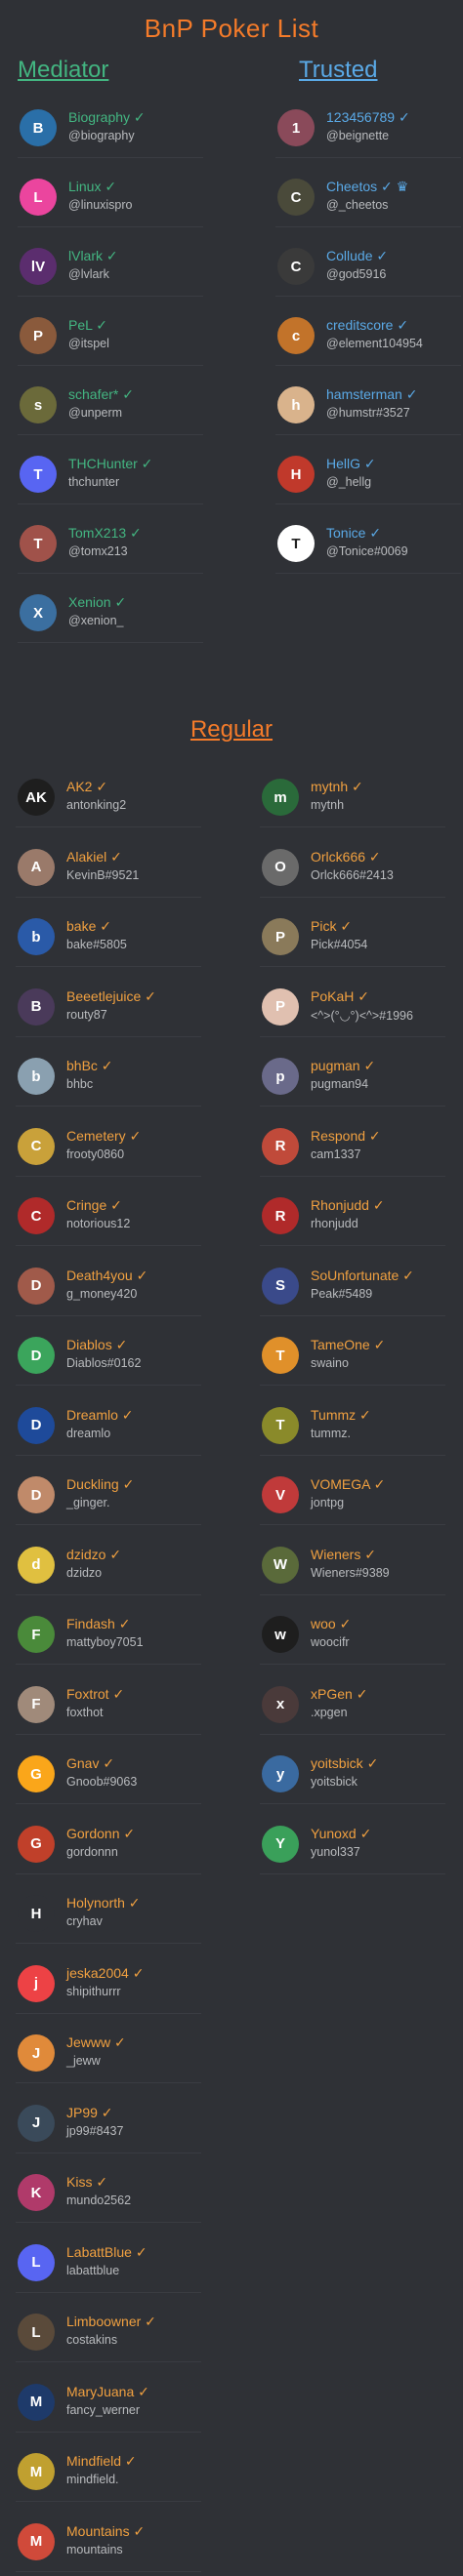 This screenshot has height=2576, width=463. What do you see at coordinates (108, 1497) in the screenshot?
I see `member-entry: D Duckling ✓ _ginger.` at bounding box center [108, 1497].